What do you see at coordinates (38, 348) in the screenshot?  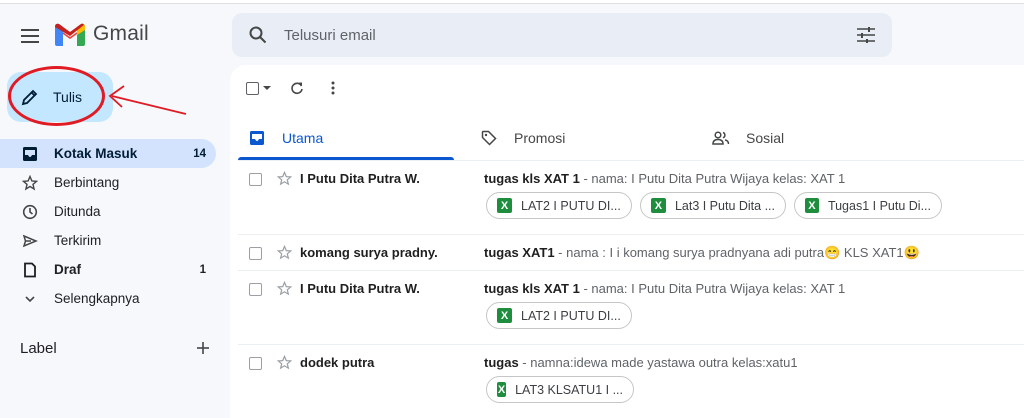 I see `labels-title: Label` at bounding box center [38, 348].